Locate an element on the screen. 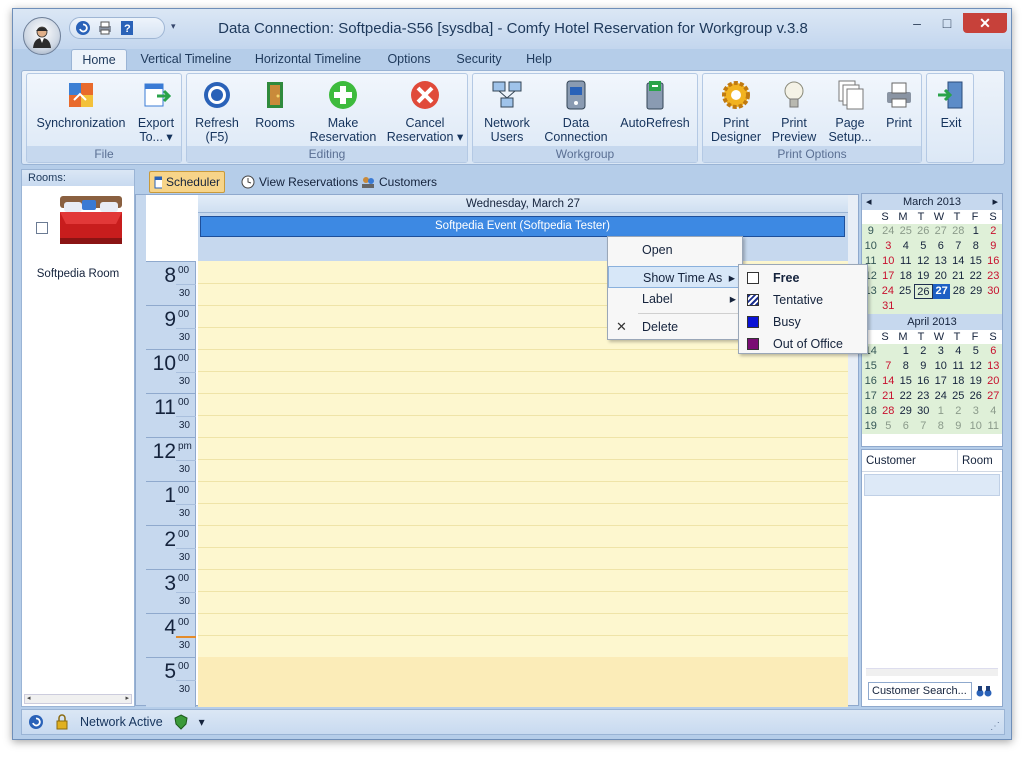 This screenshot has width=1032, height=760. calendar-day: 7 is located at coordinates (889, 366).